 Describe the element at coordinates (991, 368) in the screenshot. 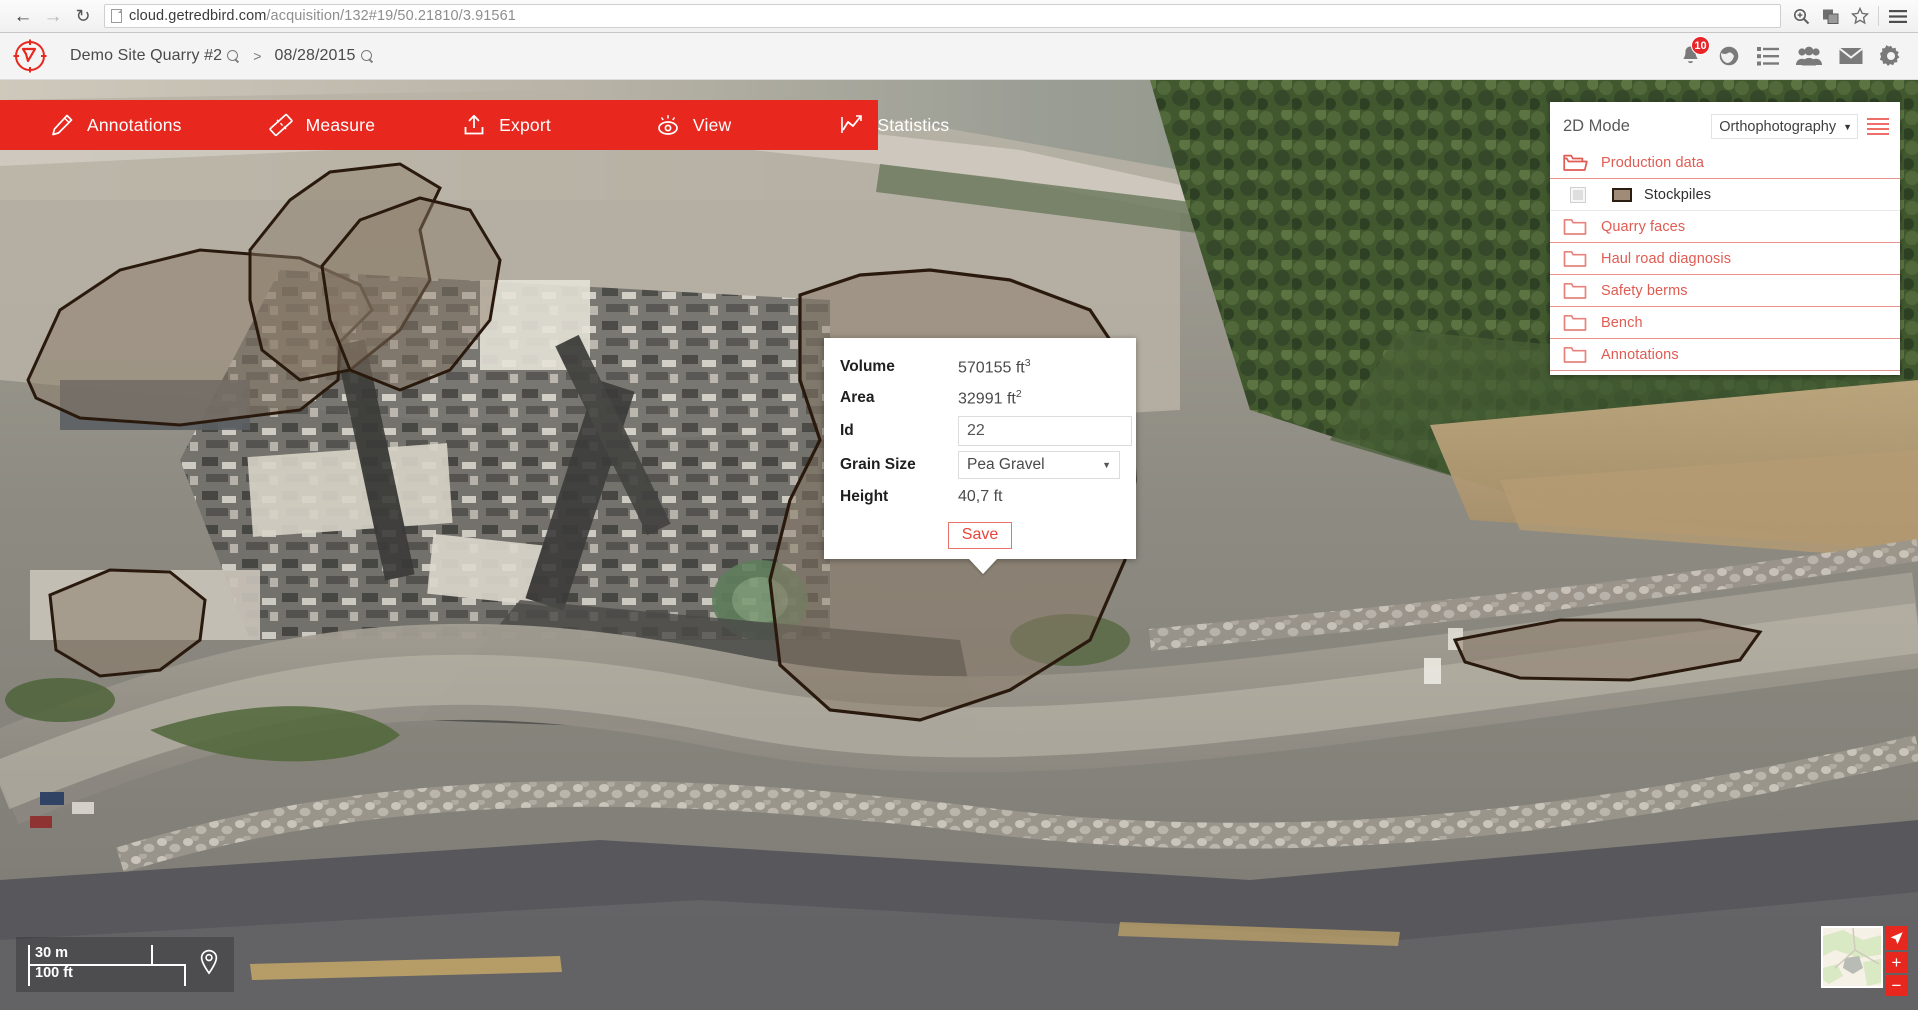

I see `volume-value: 570155 ft` at that location.